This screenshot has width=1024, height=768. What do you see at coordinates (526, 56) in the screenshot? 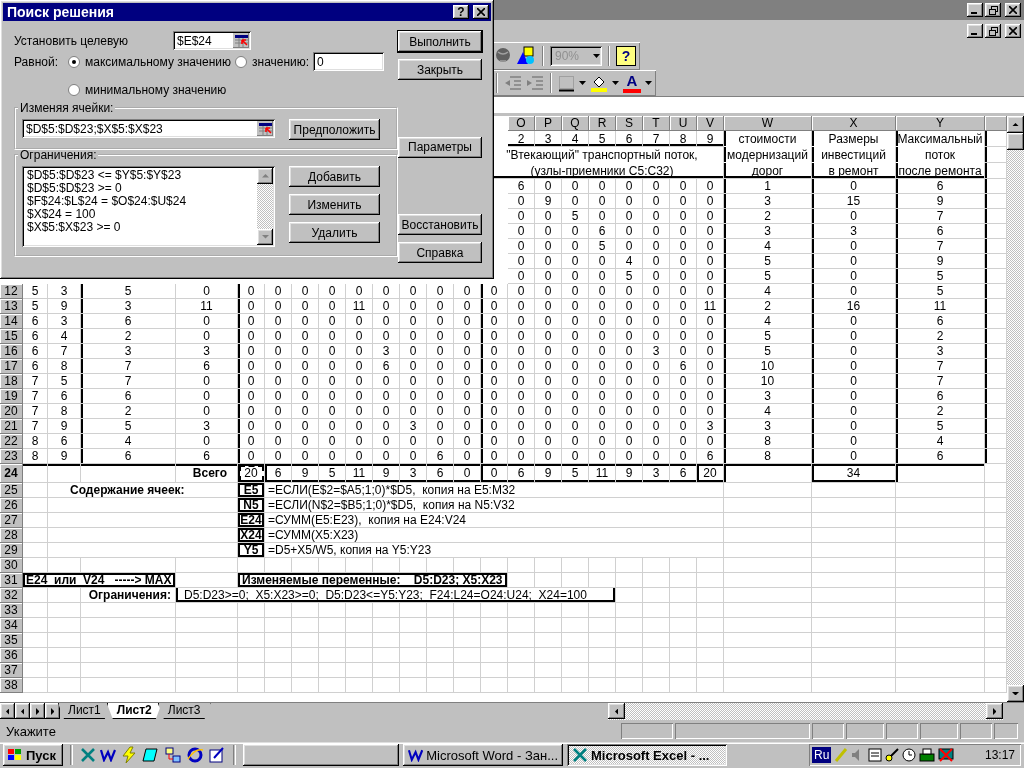
I see `drawing-icon` at bounding box center [526, 56].